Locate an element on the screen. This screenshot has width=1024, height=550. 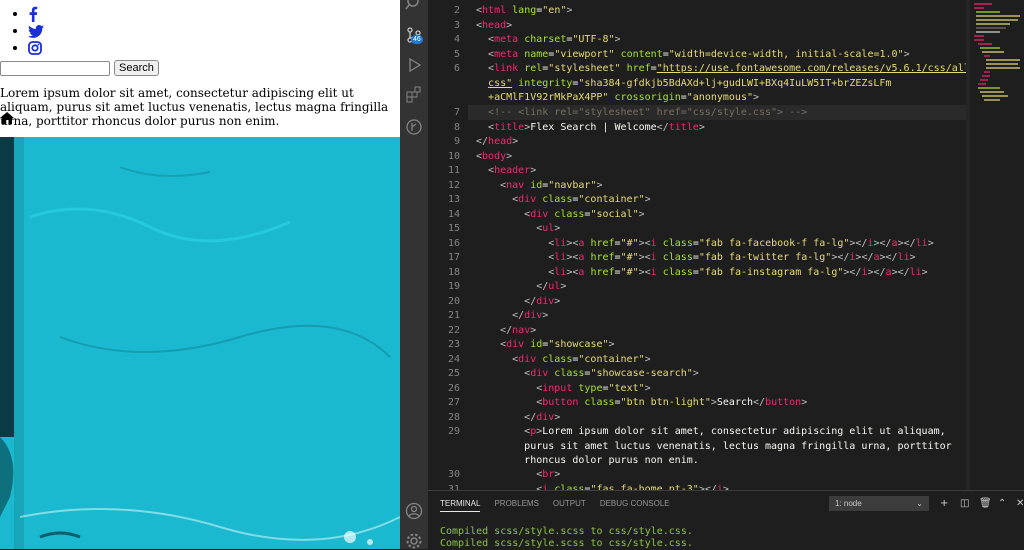
run-debug-icon is located at coordinates (414, 65).